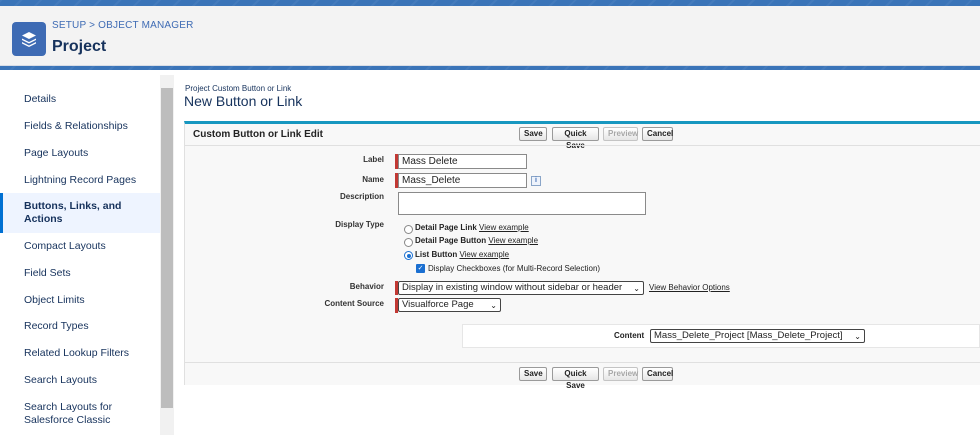 Image resolution: width=980 pixels, height=435 pixels. Describe the element at coordinates (68, 413) in the screenshot. I see `sidebar-item-label: Search Layouts for Salesforce Classic` at that location.